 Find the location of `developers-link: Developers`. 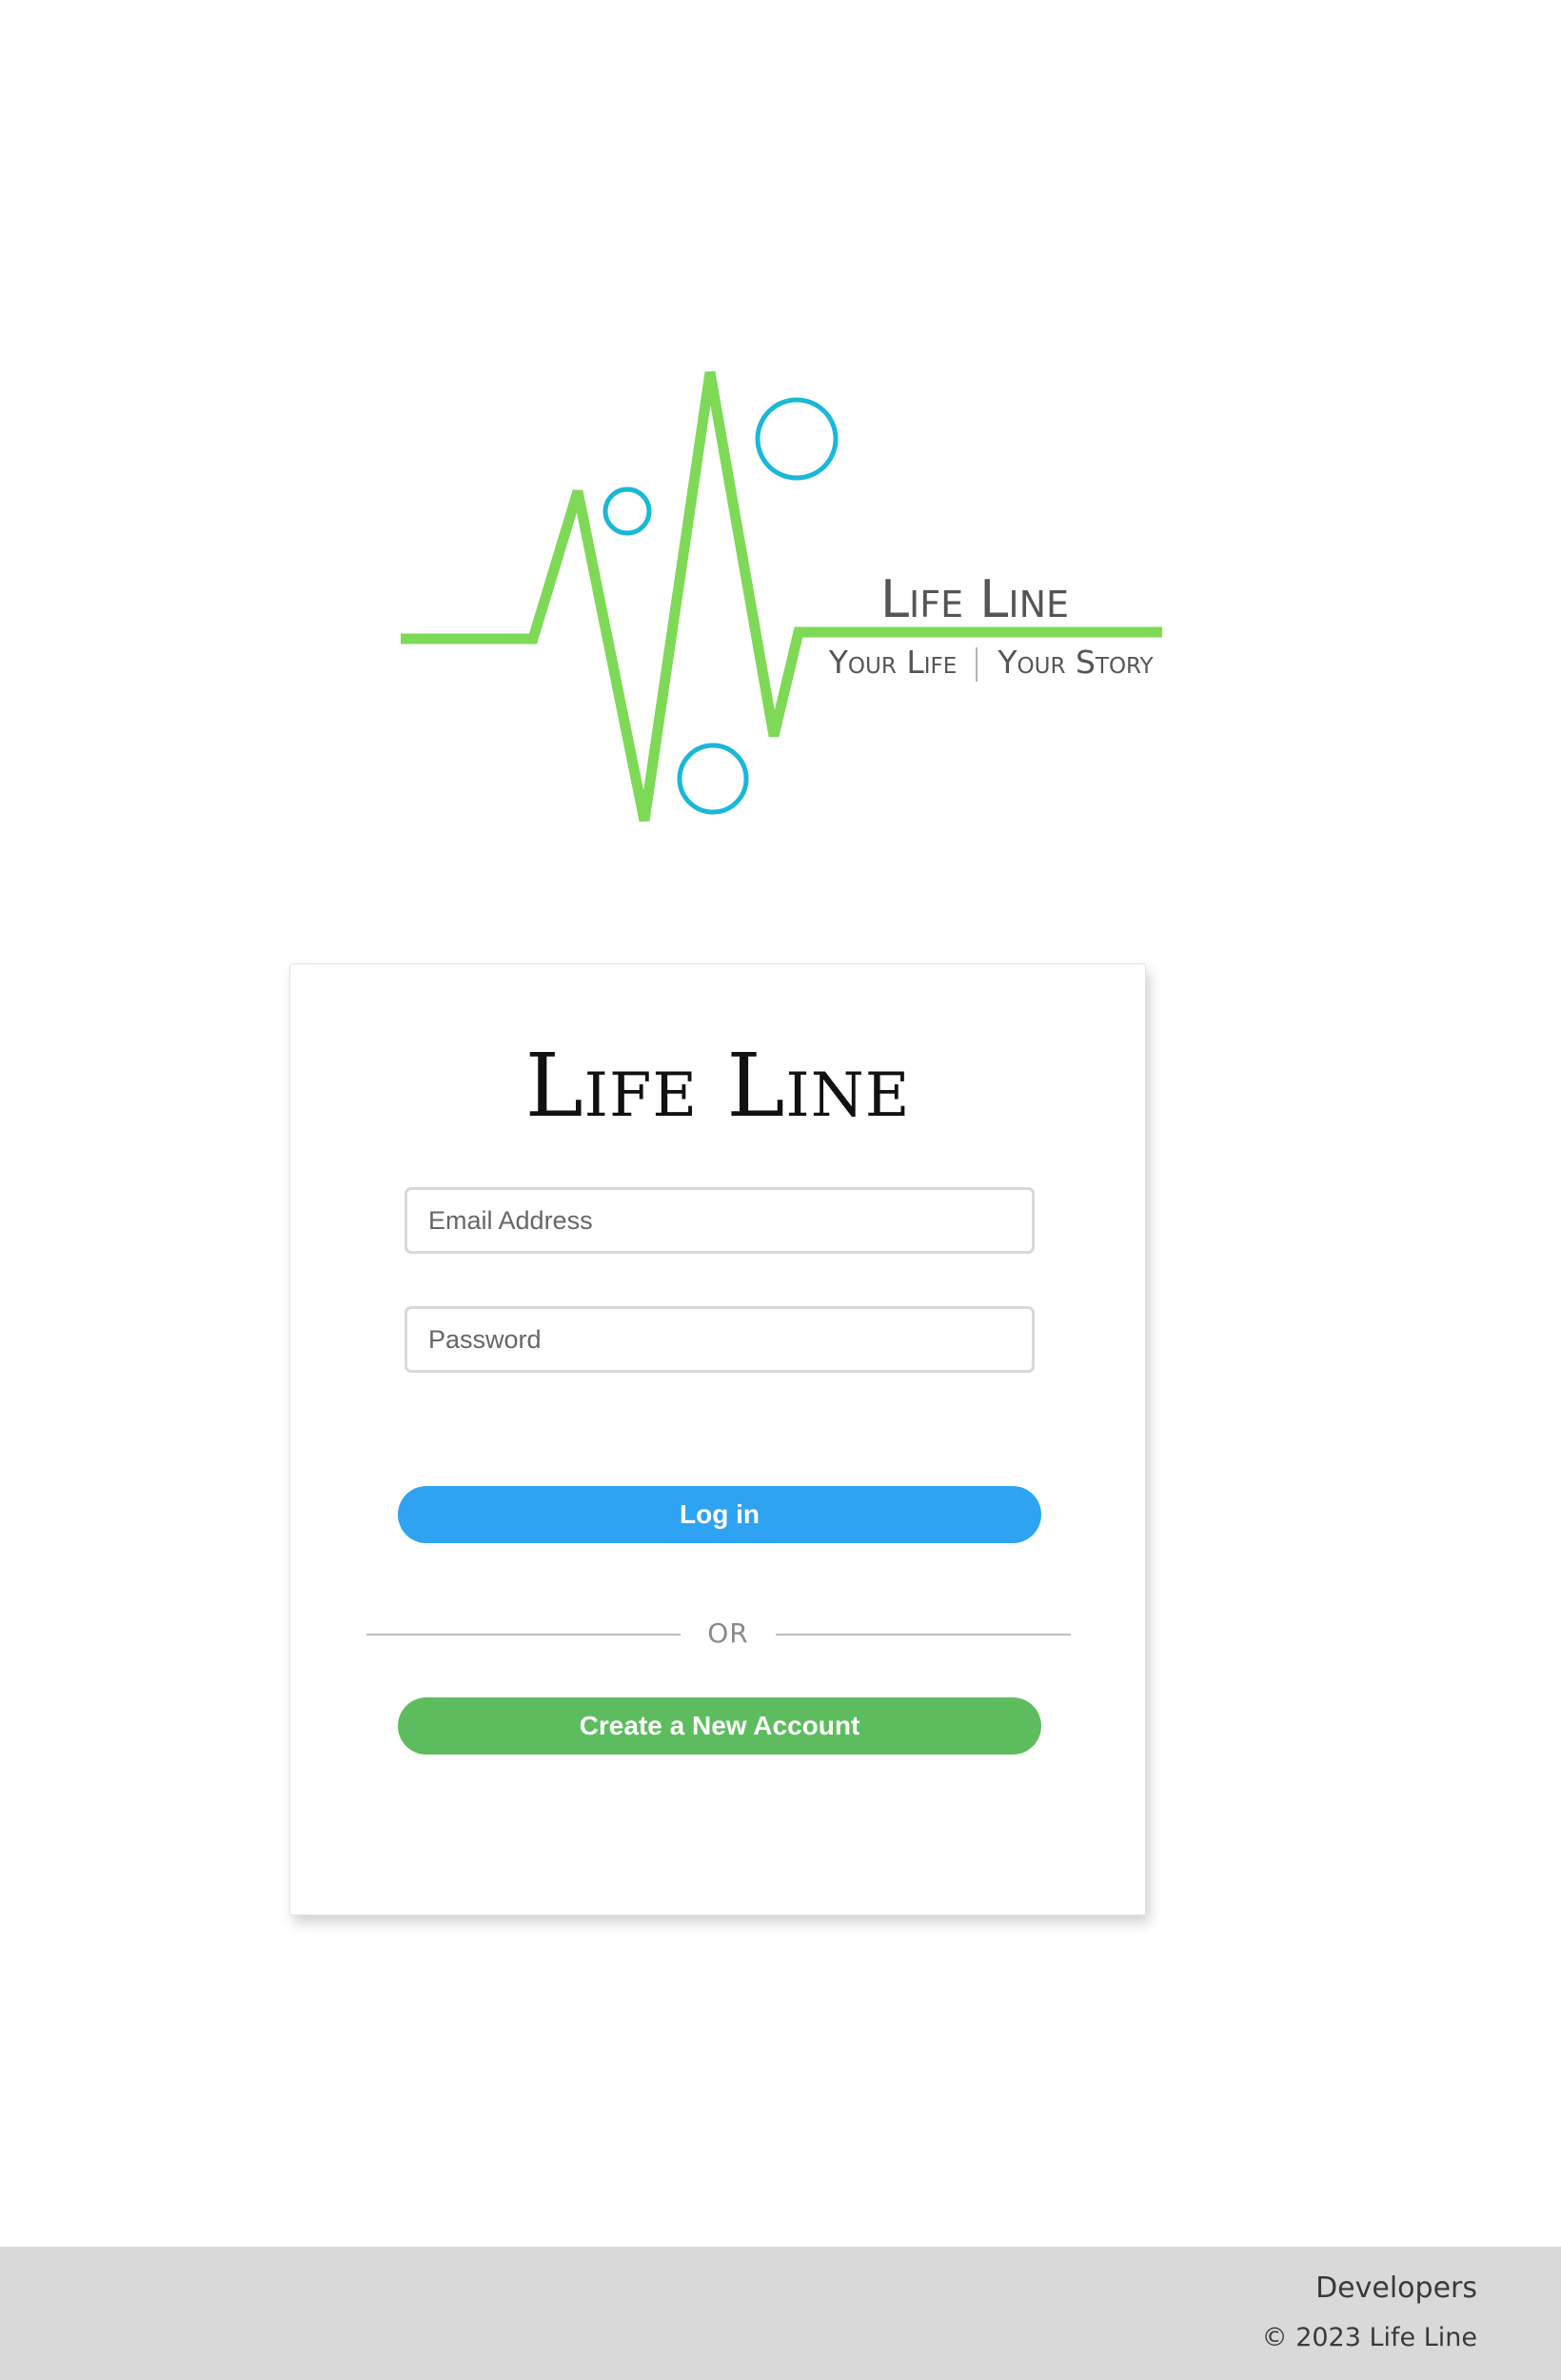

developers-link: Developers is located at coordinates (1396, 2288).